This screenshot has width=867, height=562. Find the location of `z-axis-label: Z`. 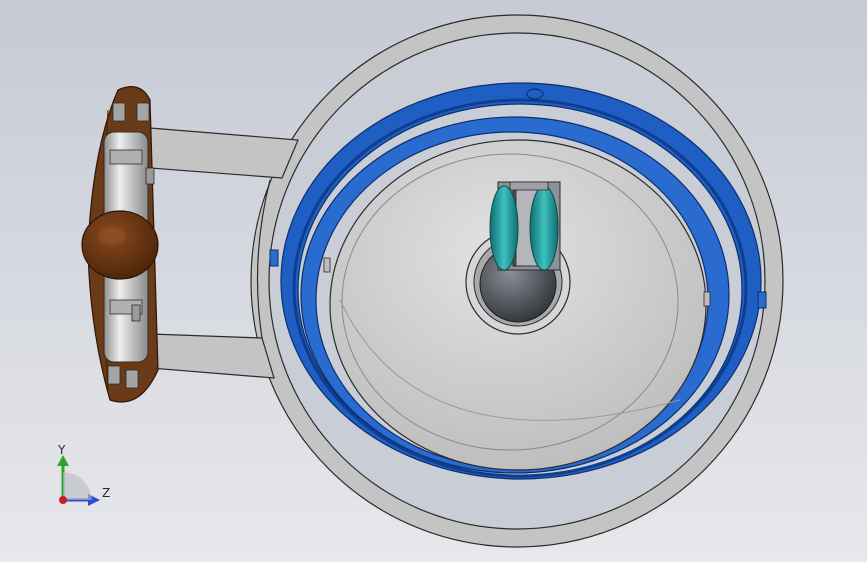

z-axis-label: Z is located at coordinates (106, 493).